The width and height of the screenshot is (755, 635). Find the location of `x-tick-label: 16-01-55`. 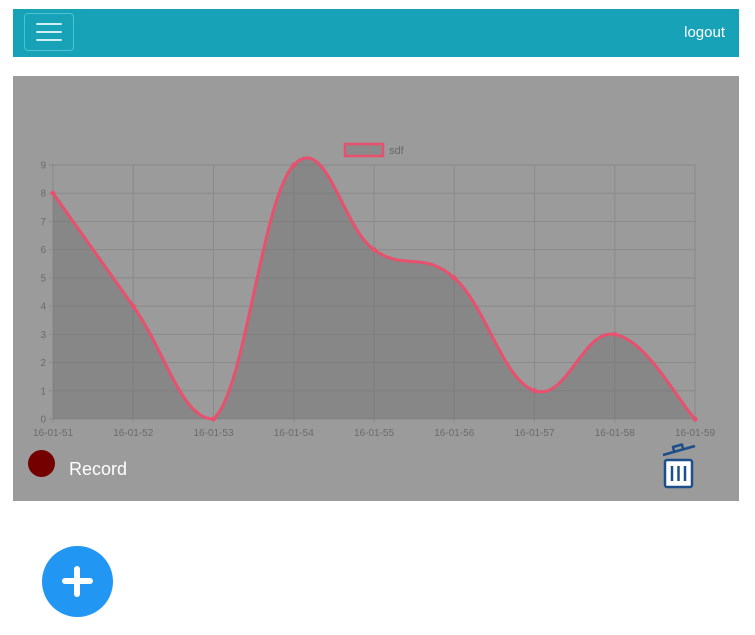

x-tick-label: 16-01-55 is located at coordinates (374, 433).